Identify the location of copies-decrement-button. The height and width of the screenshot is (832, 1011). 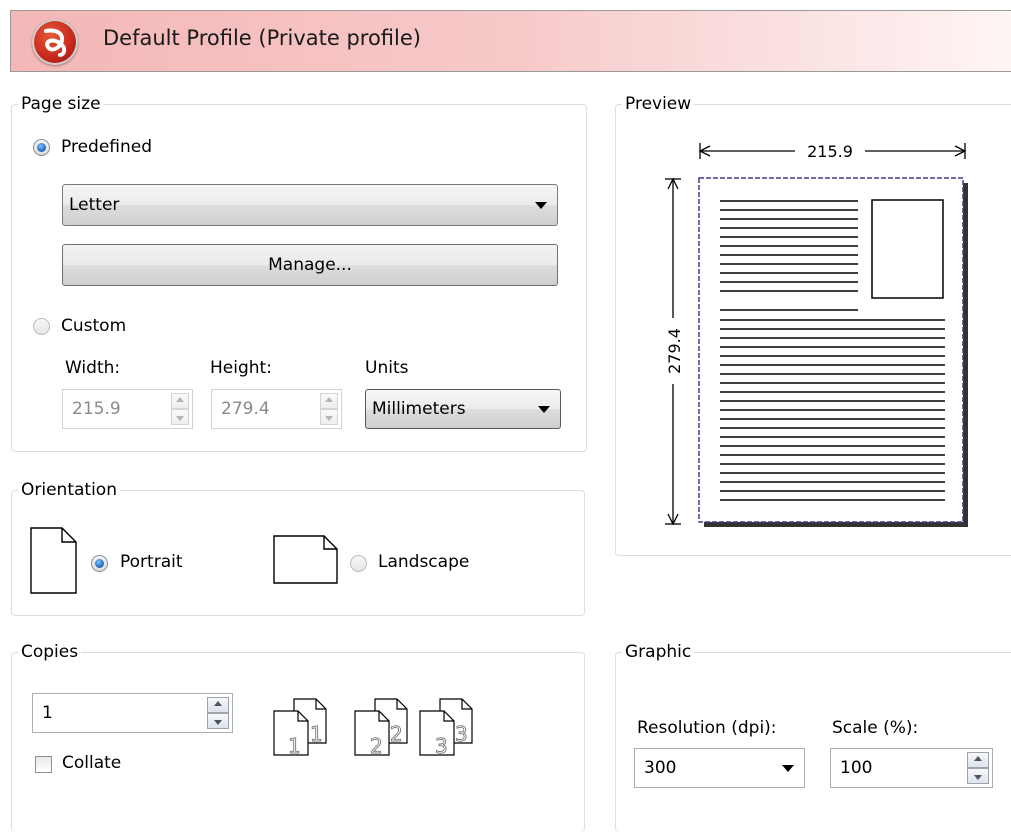
(218, 721).